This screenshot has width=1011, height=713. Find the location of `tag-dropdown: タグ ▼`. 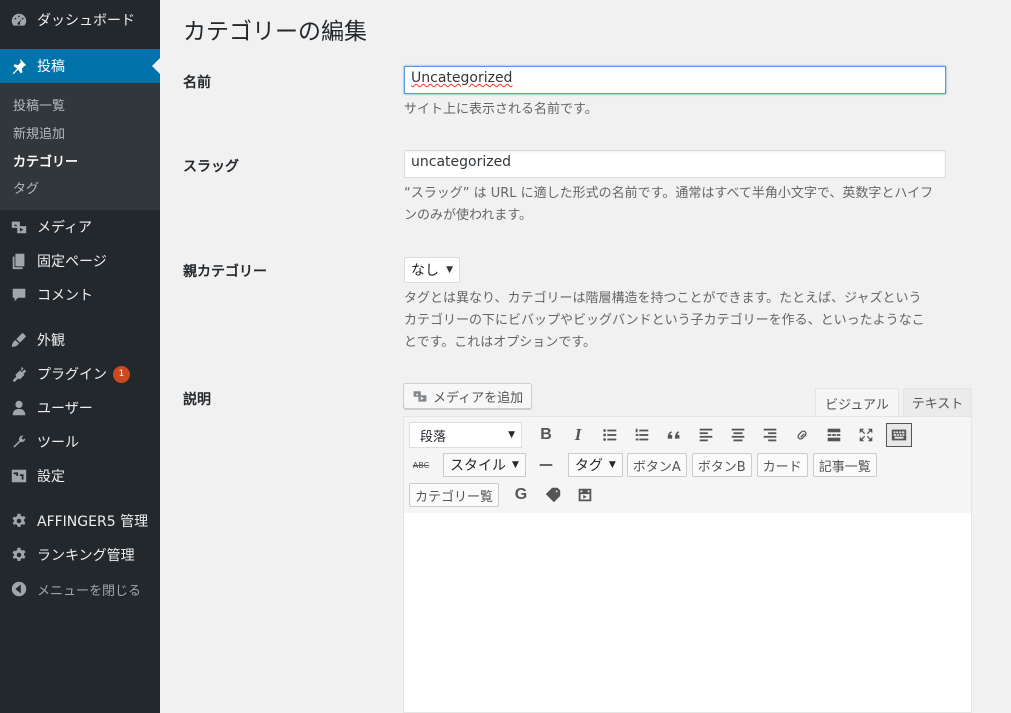

tag-dropdown: タグ ▼ is located at coordinates (595, 465).